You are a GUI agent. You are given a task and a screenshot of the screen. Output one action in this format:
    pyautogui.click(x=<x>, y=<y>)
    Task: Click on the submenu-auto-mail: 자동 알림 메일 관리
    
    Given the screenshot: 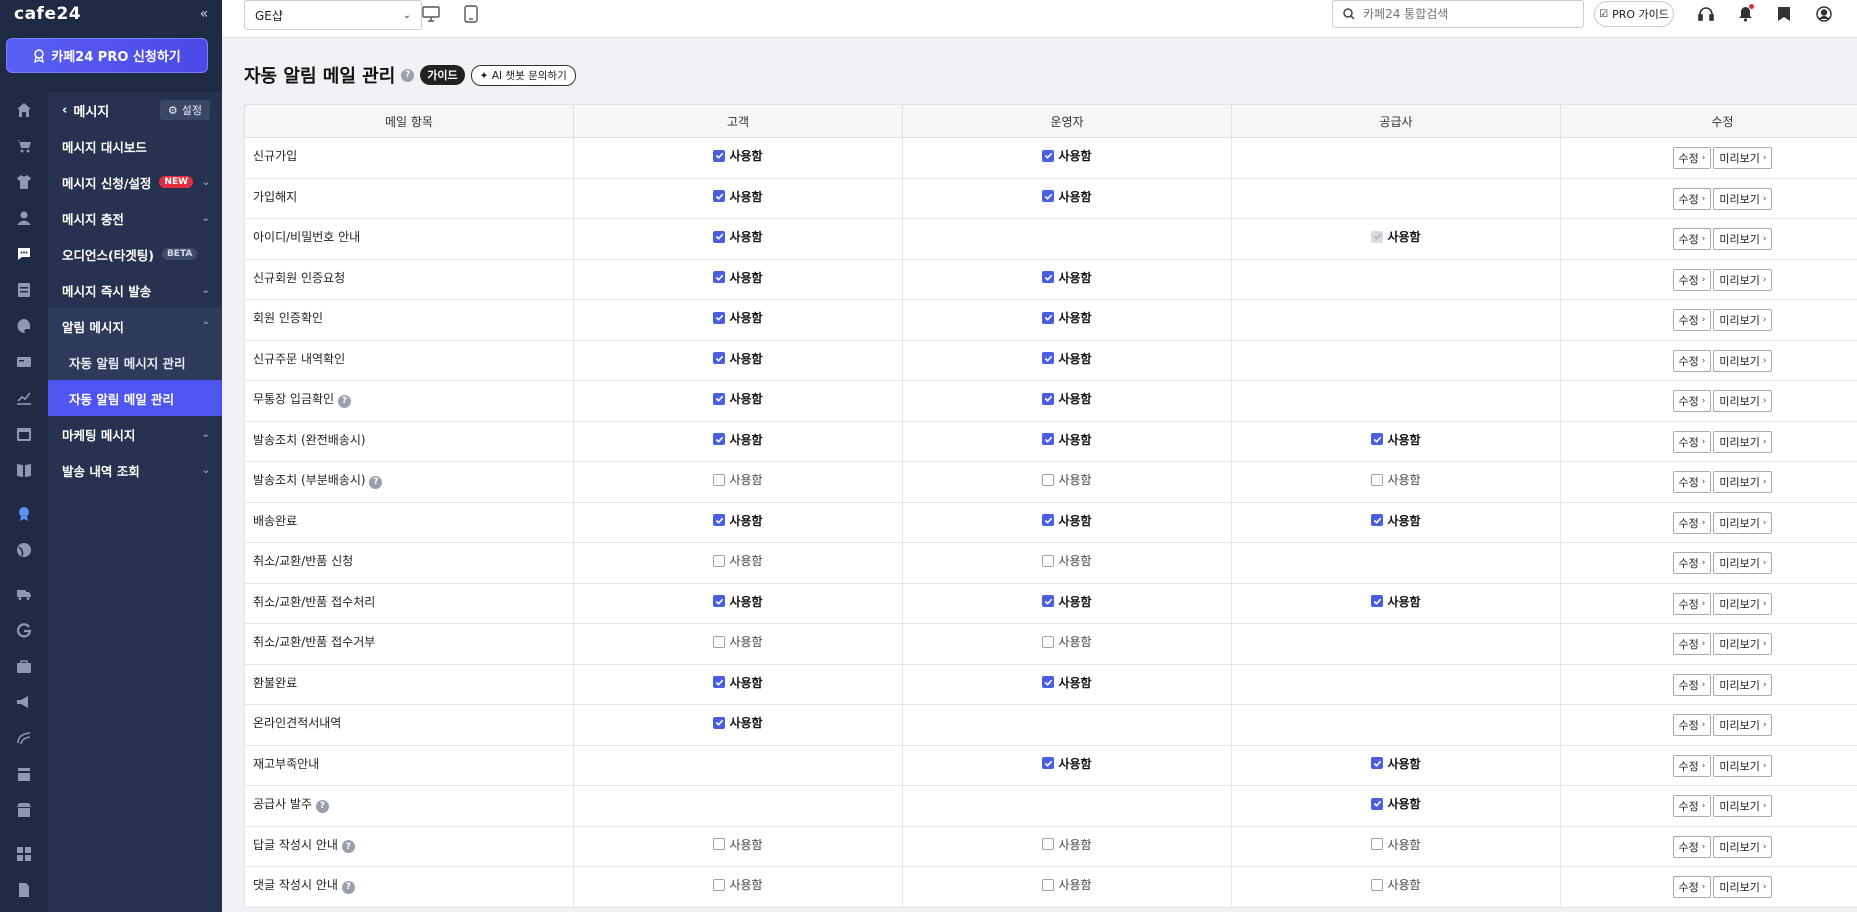 What is the action you would take?
    pyautogui.click(x=135, y=398)
    